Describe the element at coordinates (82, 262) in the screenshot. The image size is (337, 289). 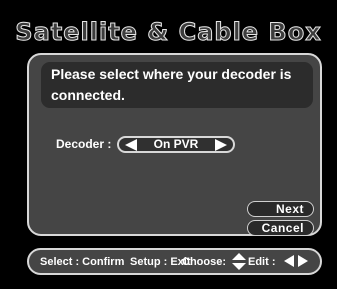
I see `footer-select-hint: Select : Confirm` at that location.